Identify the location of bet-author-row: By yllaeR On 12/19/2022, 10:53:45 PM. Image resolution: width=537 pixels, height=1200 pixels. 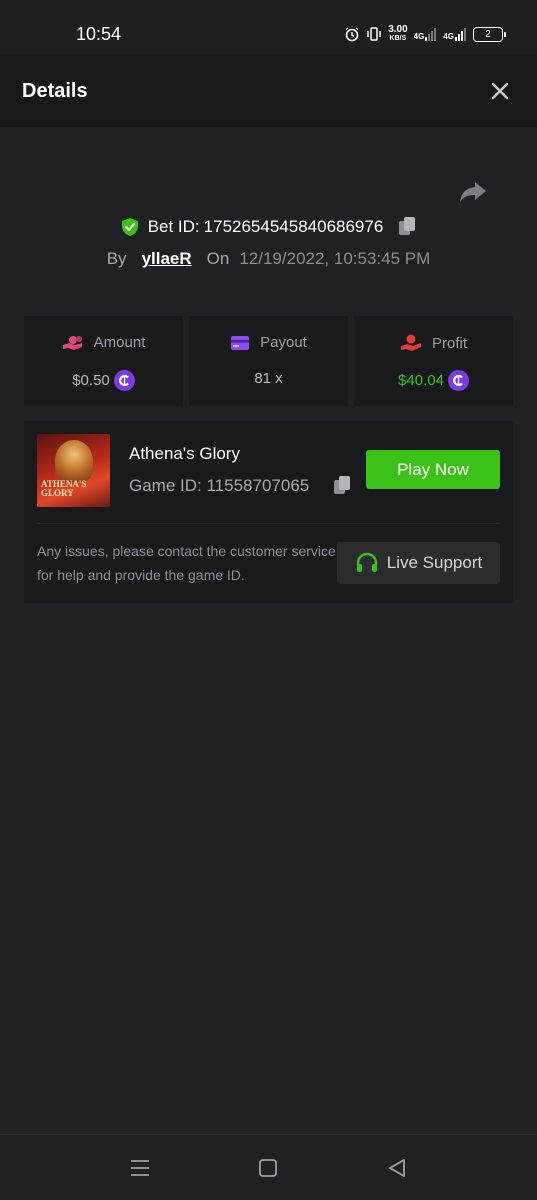
(268, 259).